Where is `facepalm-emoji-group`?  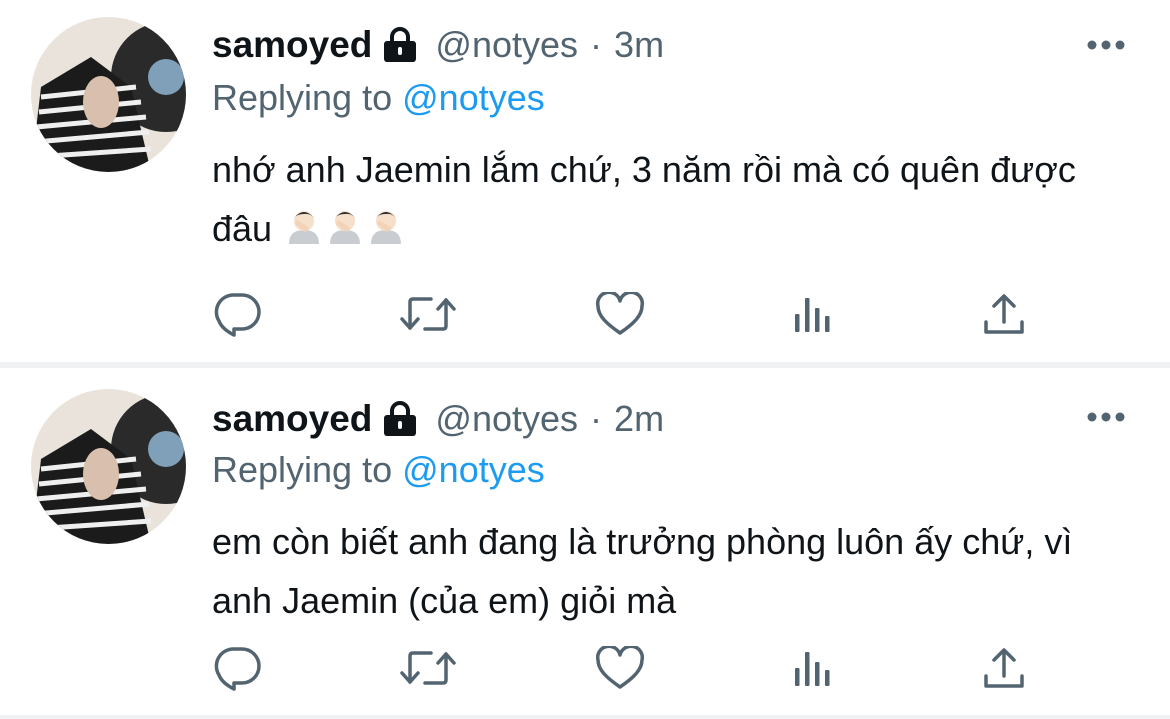 facepalm-emoji-group is located at coordinates (343, 228).